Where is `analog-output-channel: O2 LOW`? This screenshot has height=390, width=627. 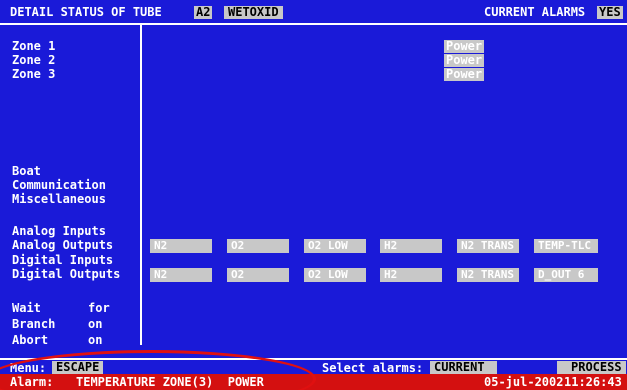
analog-output-channel: O2 LOW is located at coordinates (335, 246).